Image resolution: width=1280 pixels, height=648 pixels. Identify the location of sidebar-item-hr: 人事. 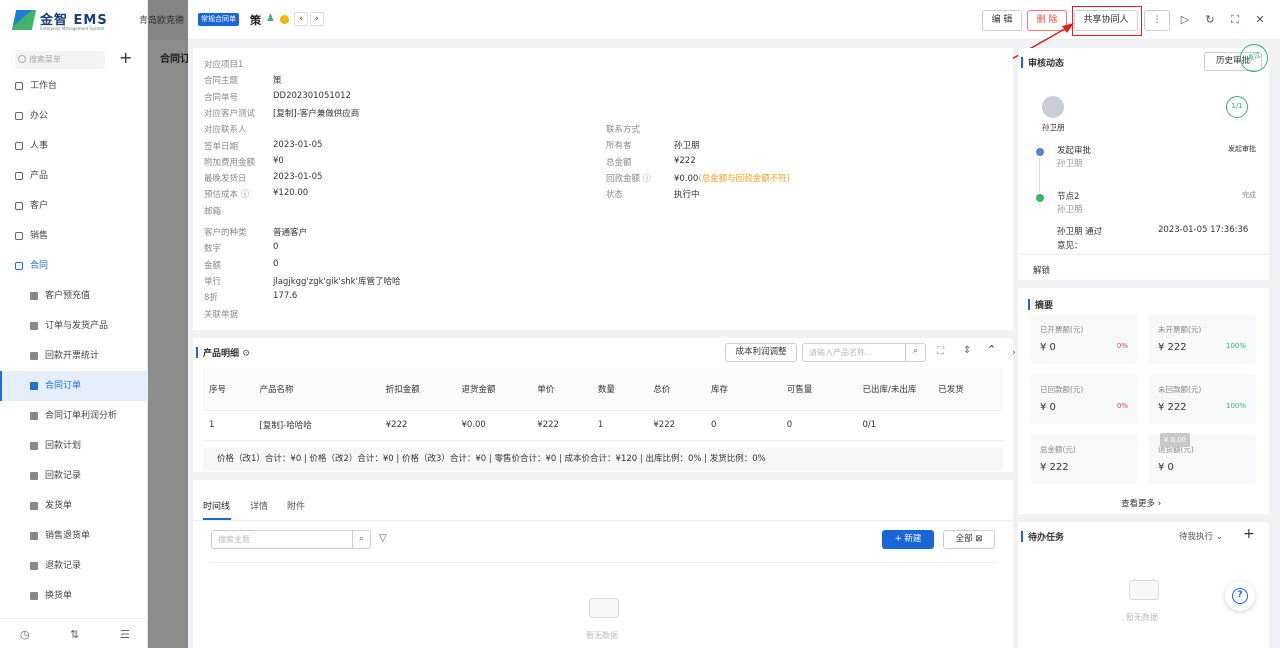
(74, 146).